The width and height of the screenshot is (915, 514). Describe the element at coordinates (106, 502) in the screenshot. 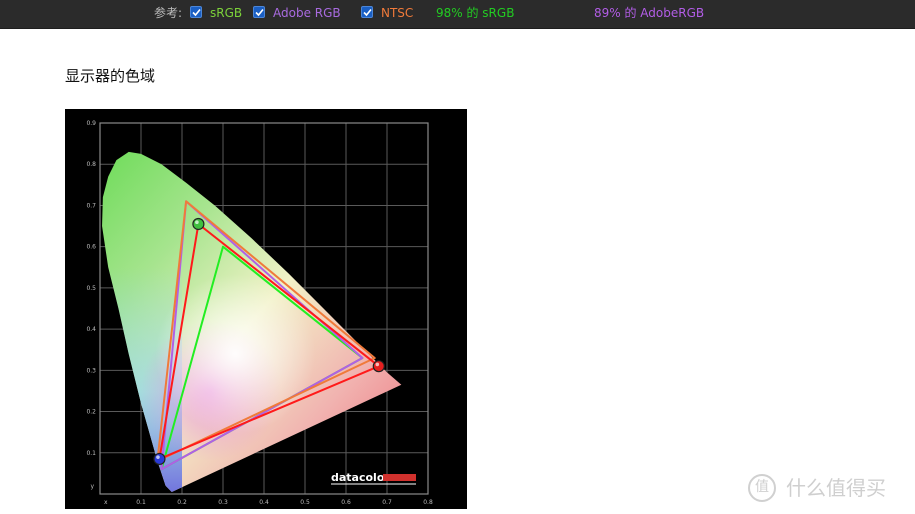

I see `x-axis-label: x` at that location.